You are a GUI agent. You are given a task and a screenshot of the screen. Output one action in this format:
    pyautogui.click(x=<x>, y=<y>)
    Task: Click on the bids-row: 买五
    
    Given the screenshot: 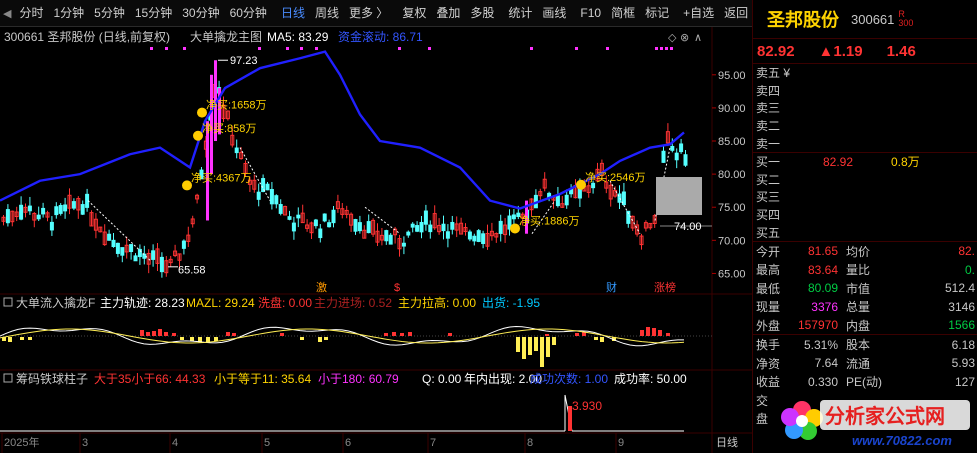 What is the action you would take?
    pyautogui.click(x=865, y=232)
    